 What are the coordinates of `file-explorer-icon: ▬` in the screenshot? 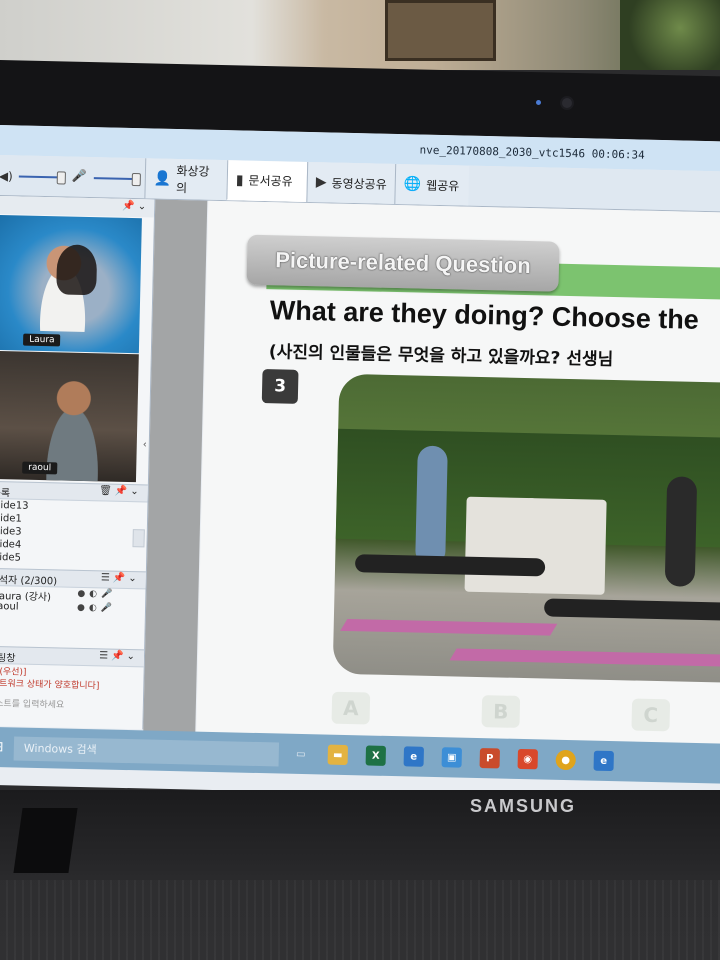 It's located at (338, 755).